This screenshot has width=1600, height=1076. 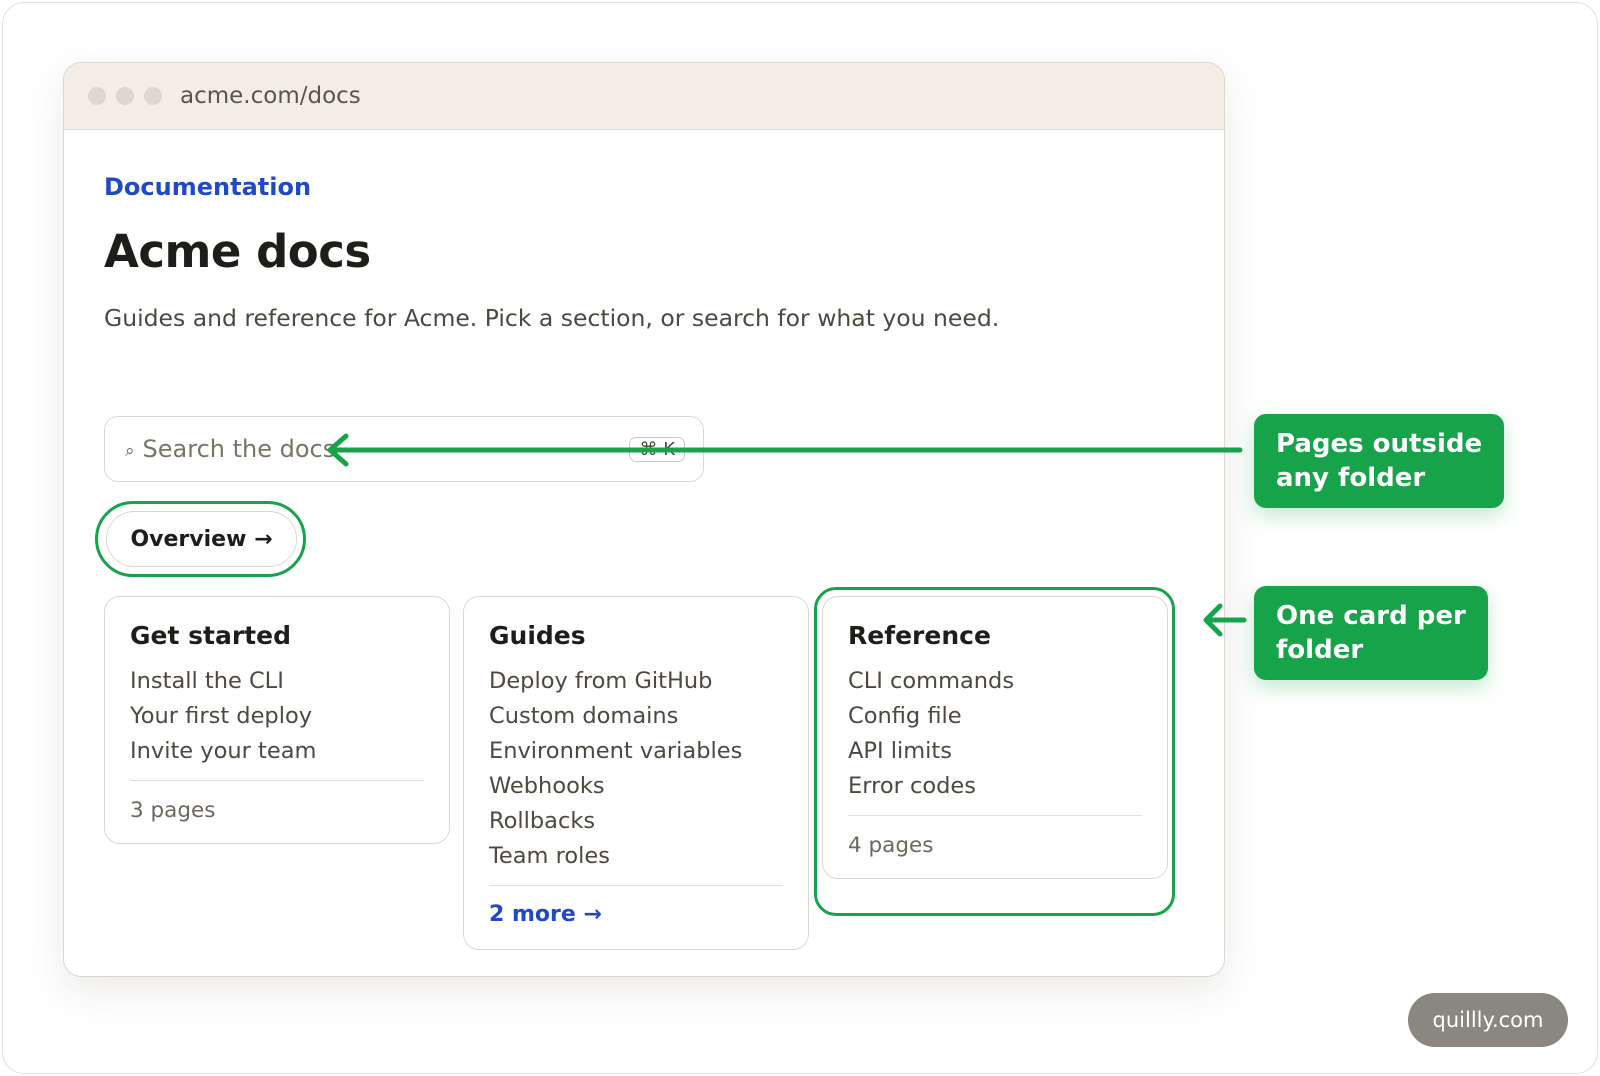 What do you see at coordinates (994, 751) in the screenshot?
I see `reference-card-highlight-ring` at bounding box center [994, 751].